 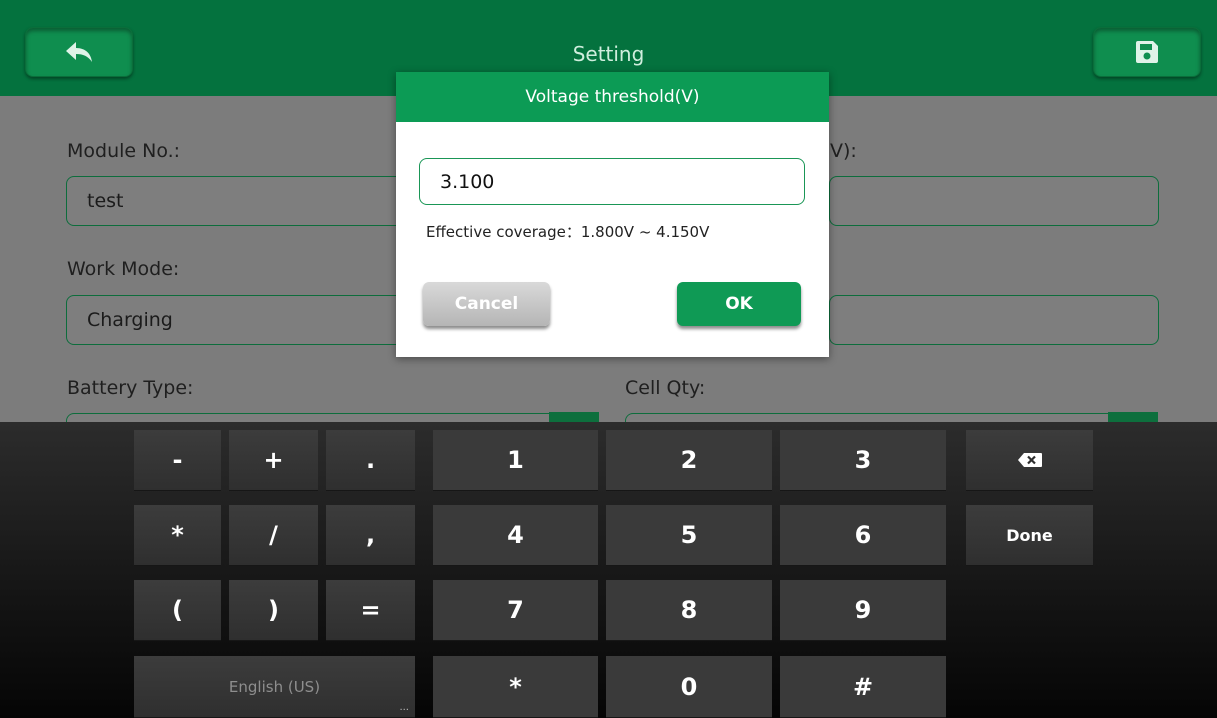 What do you see at coordinates (124, 151) in the screenshot?
I see `module-no-label: Module No.:` at bounding box center [124, 151].